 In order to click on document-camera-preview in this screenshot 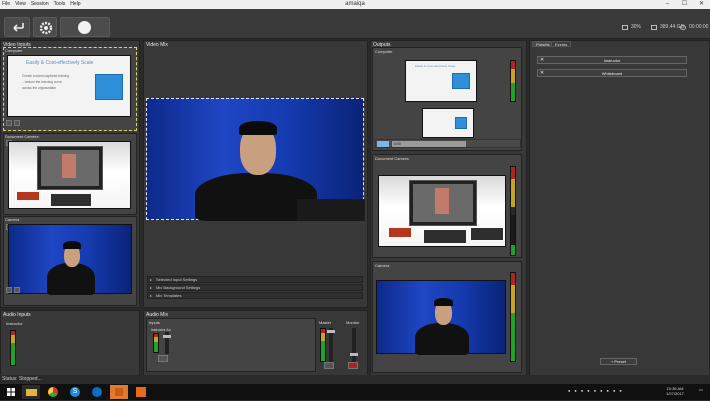, I will do `click(69, 175)`.